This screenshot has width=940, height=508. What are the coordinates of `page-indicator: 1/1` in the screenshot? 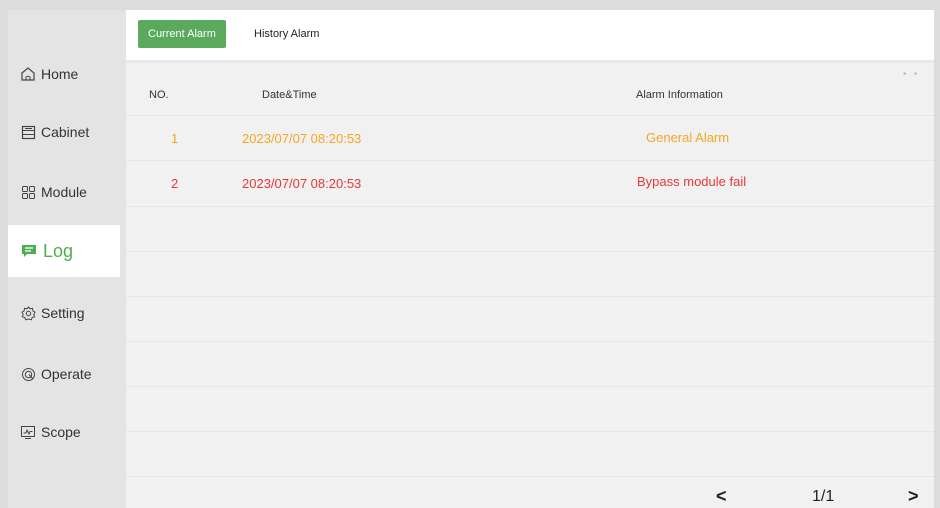 It's located at (823, 496).